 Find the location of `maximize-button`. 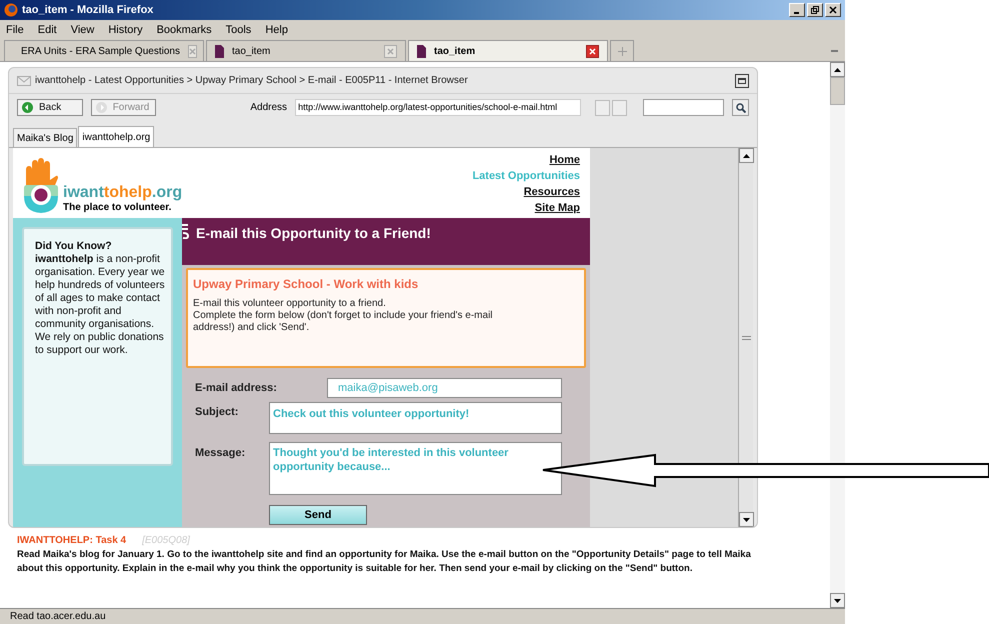

maximize-button is located at coordinates (742, 81).